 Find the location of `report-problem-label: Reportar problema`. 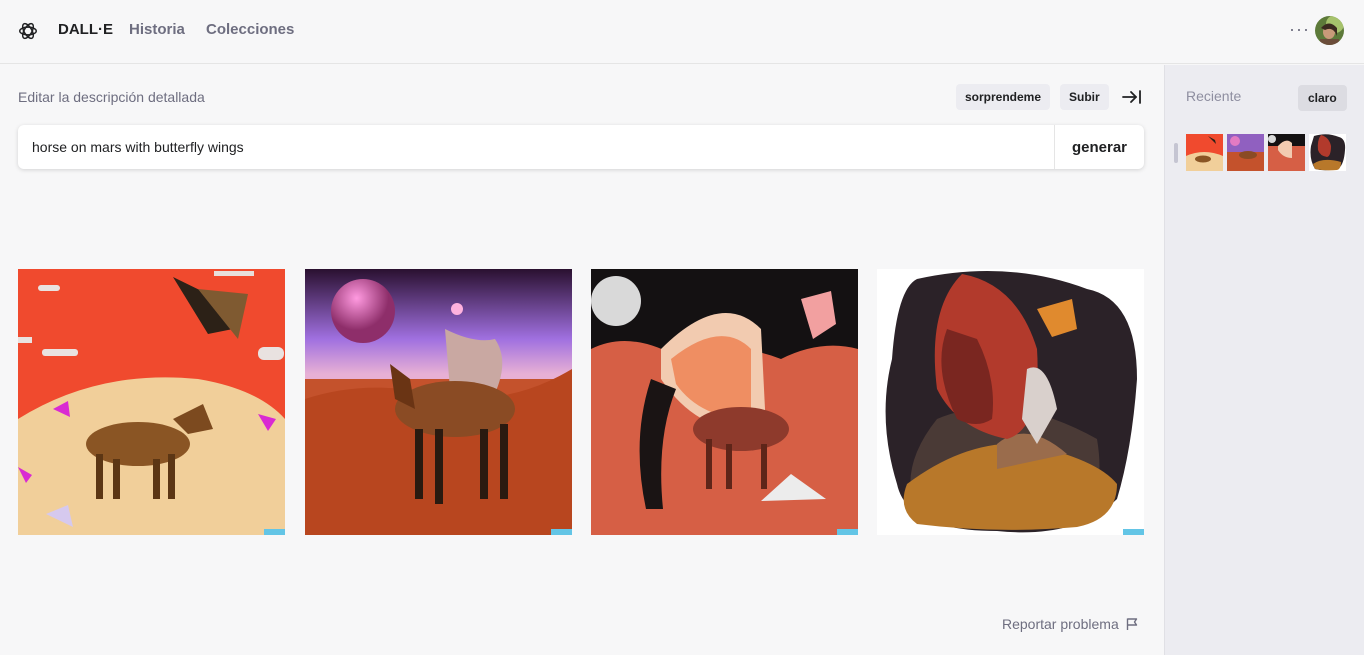

report-problem-label: Reportar problema is located at coordinates (1060, 624).